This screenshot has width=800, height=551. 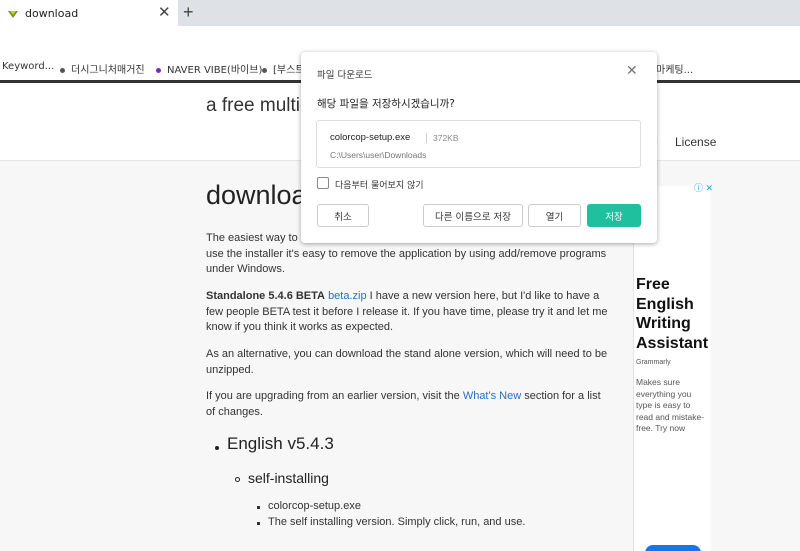 What do you see at coordinates (379, 184) in the screenshot?
I see `dont-ask-label: 다음부터 물어보지 않기` at bounding box center [379, 184].